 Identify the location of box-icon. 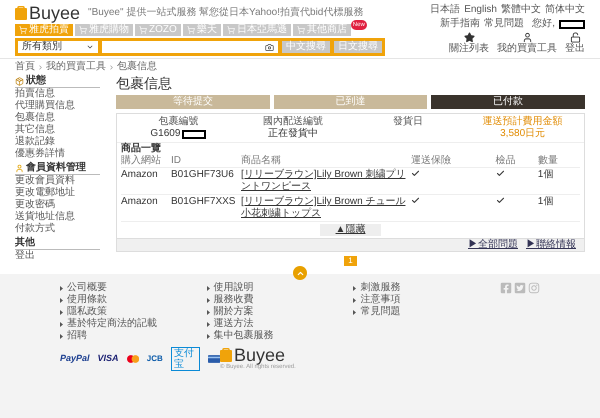
(19, 81).